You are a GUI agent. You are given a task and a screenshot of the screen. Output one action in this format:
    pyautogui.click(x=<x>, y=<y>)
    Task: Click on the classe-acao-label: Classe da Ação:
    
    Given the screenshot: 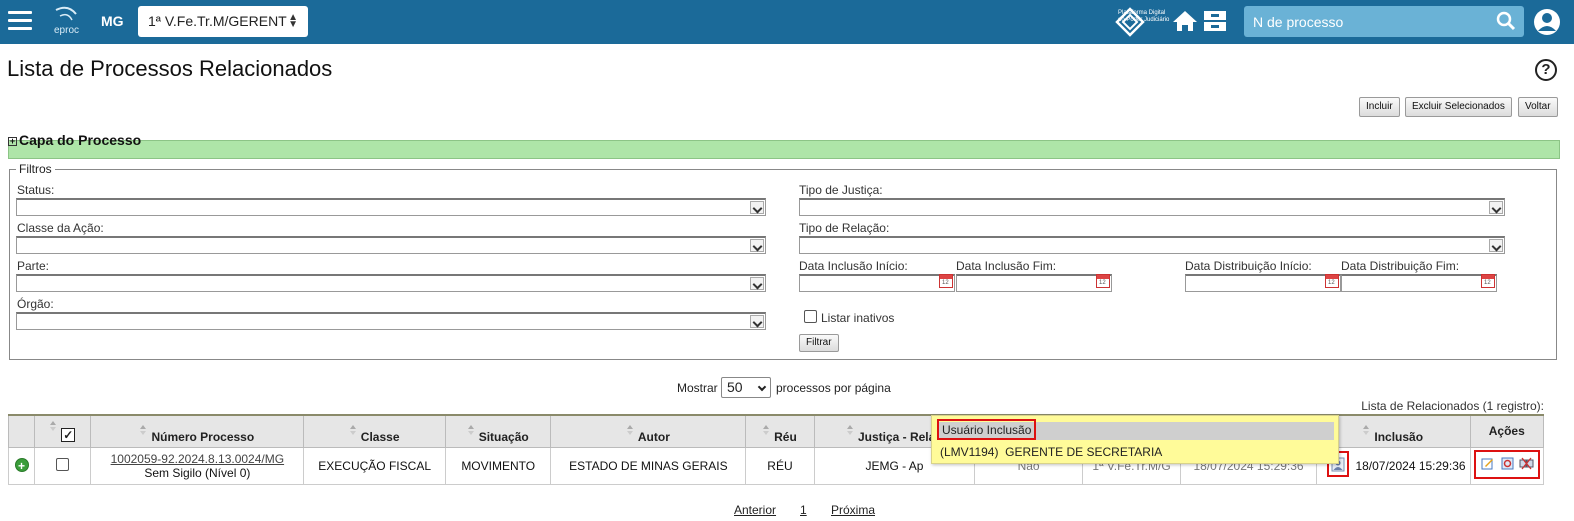 What is the action you would take?
    pyautogui.click(x=60, y=228)
    